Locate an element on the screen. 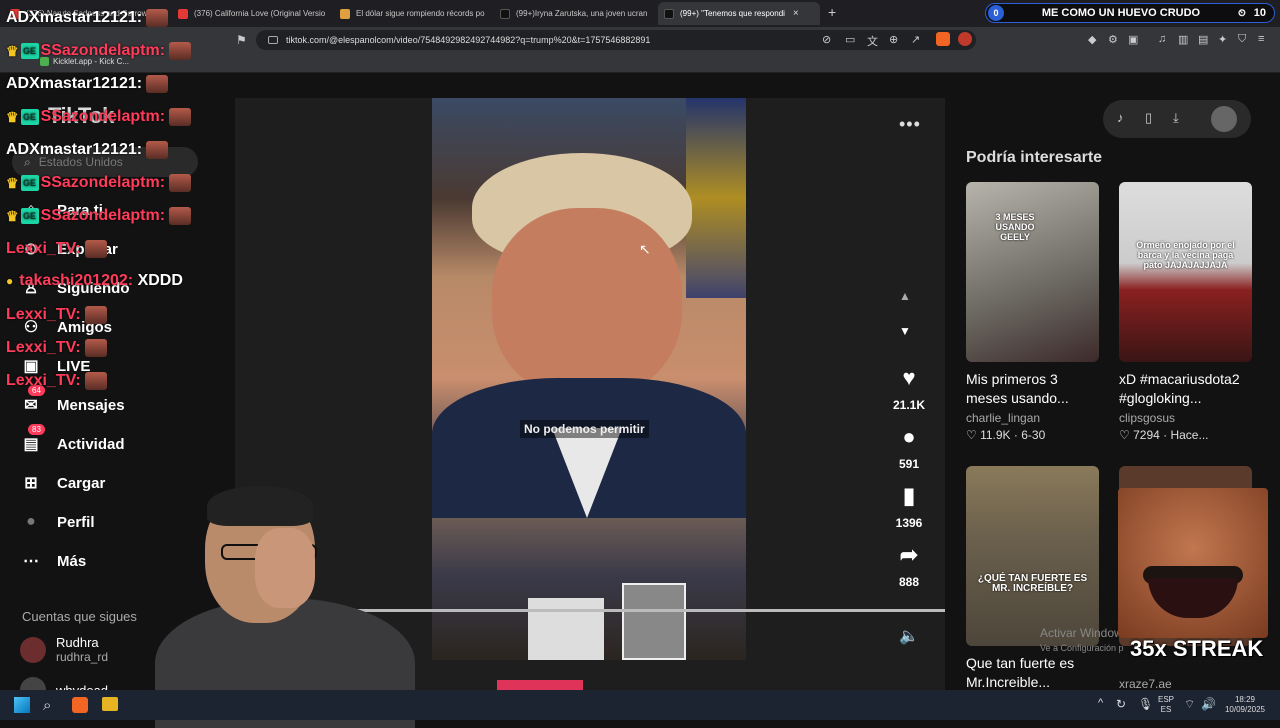  lang-code: ESP is located at coordinates (1166, 699).